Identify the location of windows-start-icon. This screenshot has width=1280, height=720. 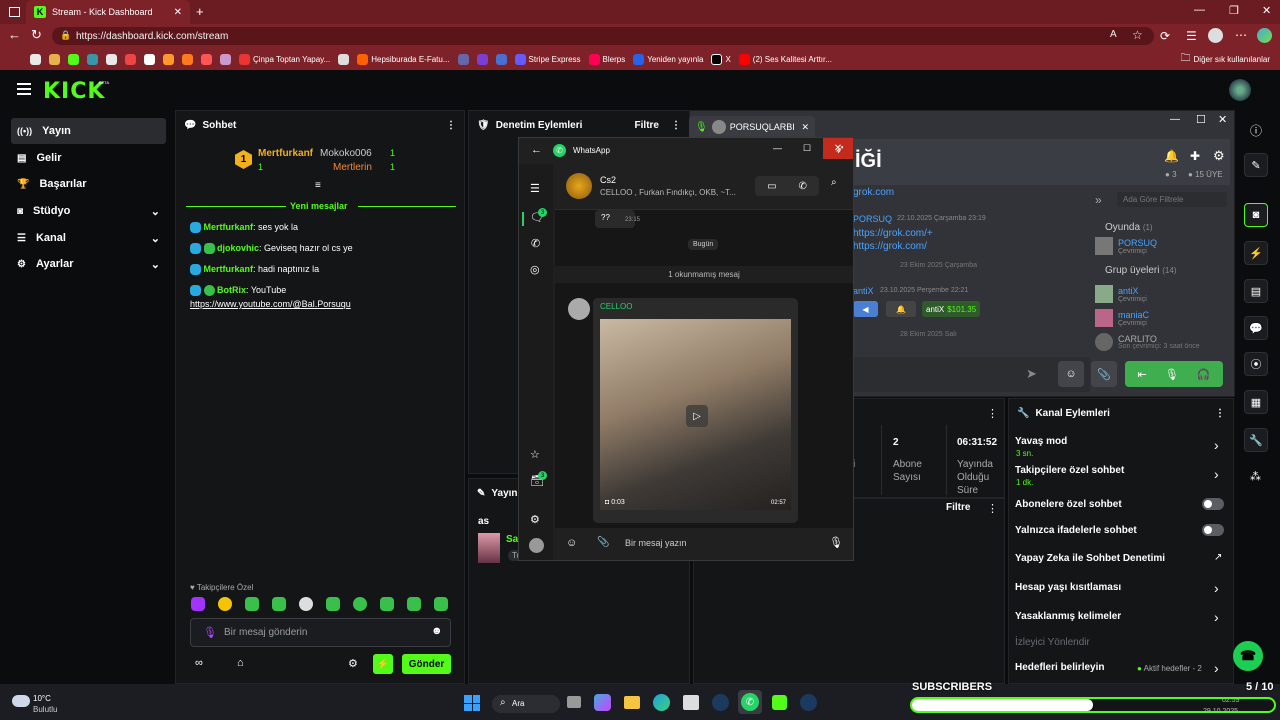
(472, 703).